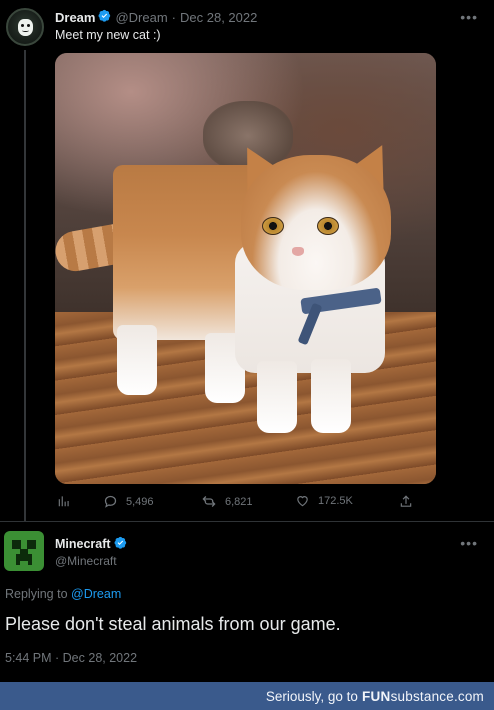 The width and height of the screenshot is (494, 710). I want to click on avatar-eye-left, so click(22, 25).